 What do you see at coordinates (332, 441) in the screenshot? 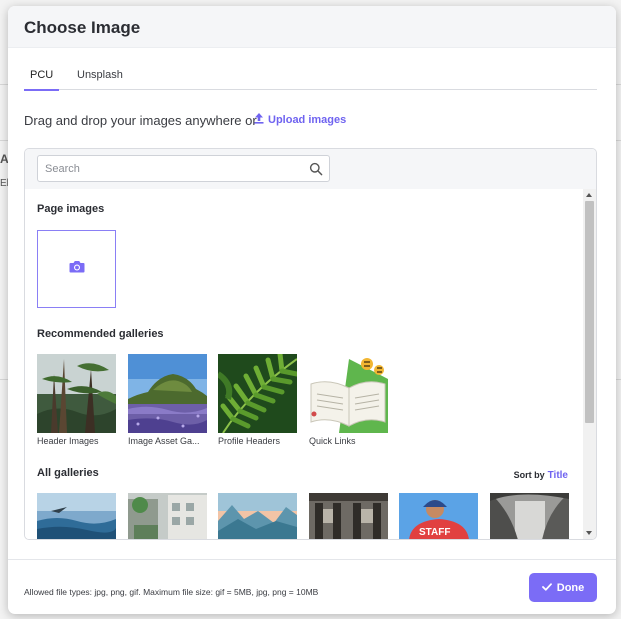
I see `gallery-label: Quick Links` at bounding box center [332, 441].